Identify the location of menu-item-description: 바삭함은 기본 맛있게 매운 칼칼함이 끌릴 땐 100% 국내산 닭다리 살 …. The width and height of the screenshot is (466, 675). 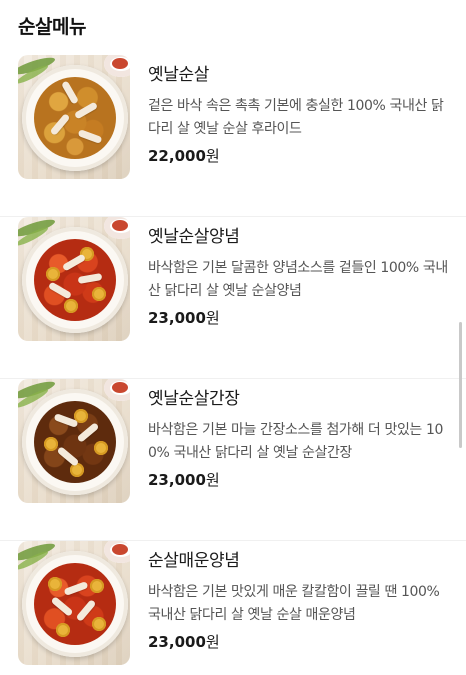
(294, 603).